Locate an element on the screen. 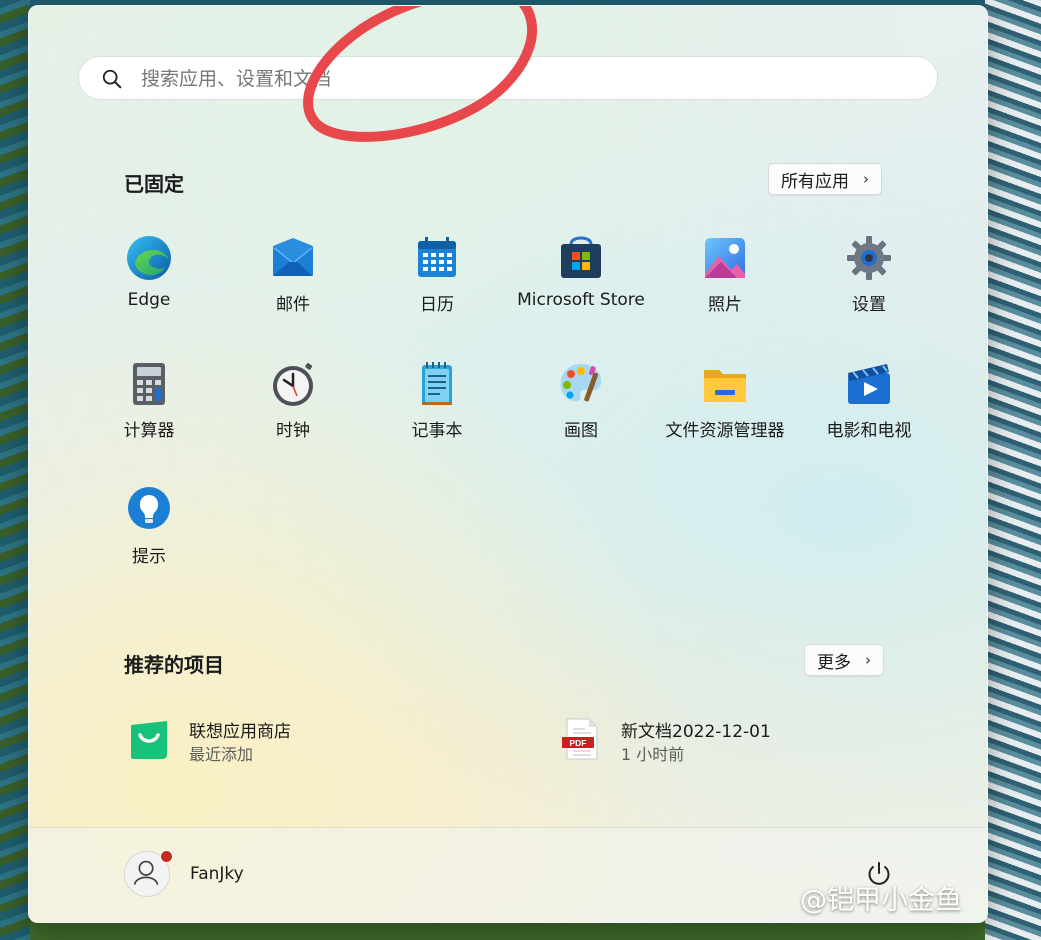 The image size is (1041, 940). pinned-app-file-explorer: 文件资源管理器 is located at coordinates (725, 415).